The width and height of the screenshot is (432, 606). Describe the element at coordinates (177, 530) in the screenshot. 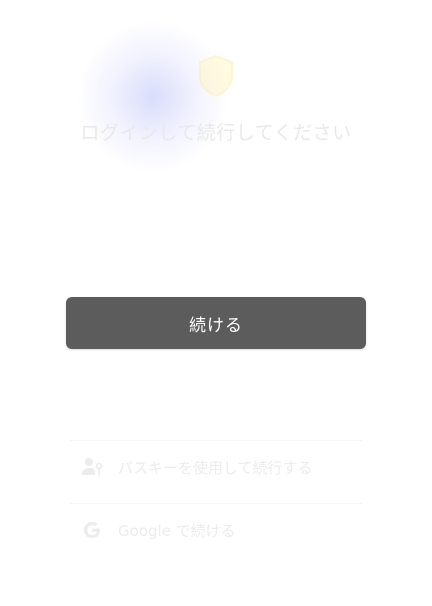

I see `google-option-label: Google で続ける` at that location.